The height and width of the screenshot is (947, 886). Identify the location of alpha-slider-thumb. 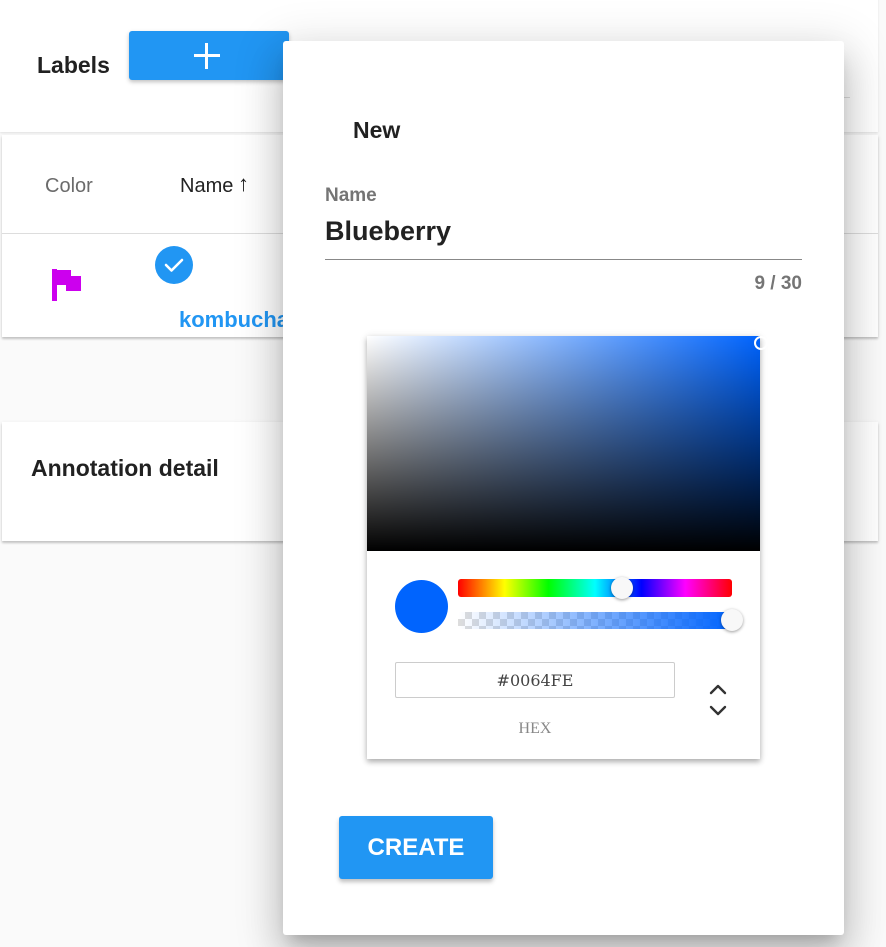
(732, 620).